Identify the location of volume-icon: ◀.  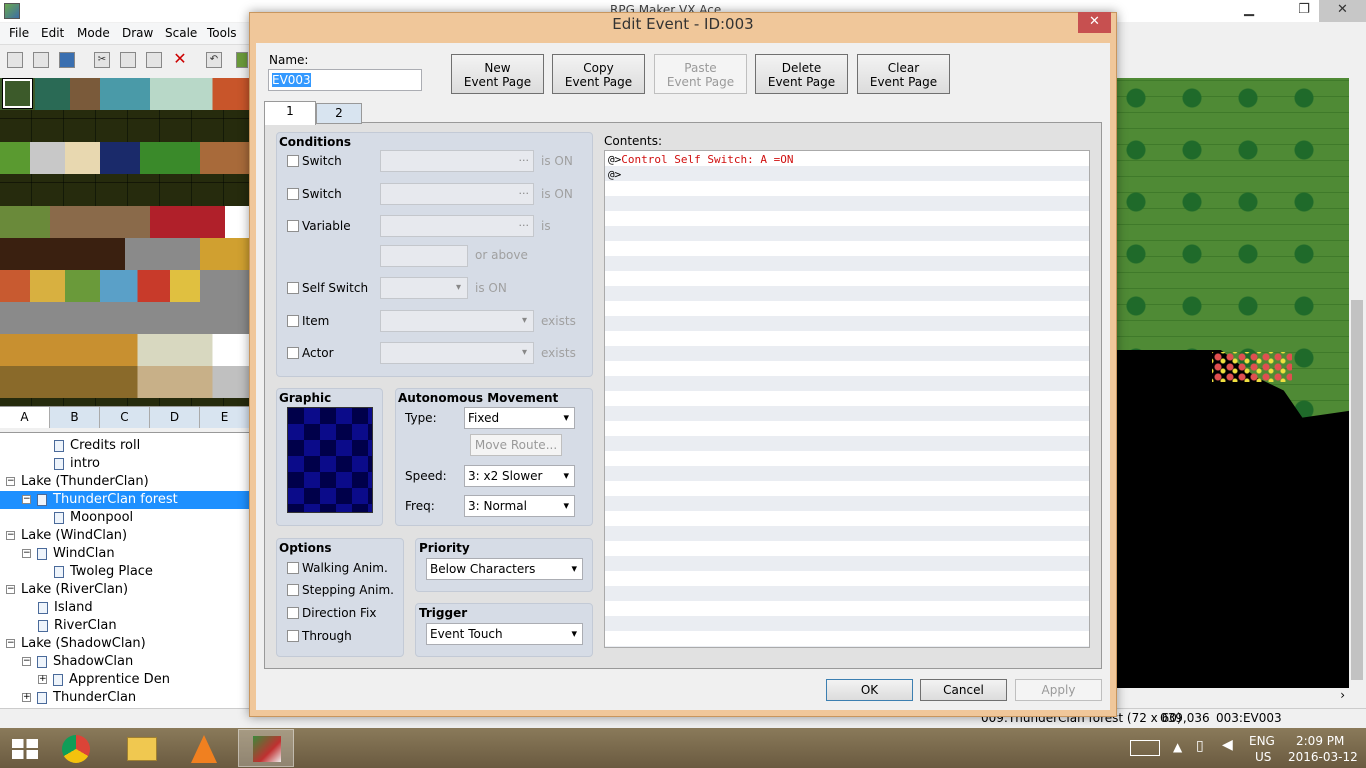
(1227, 745).